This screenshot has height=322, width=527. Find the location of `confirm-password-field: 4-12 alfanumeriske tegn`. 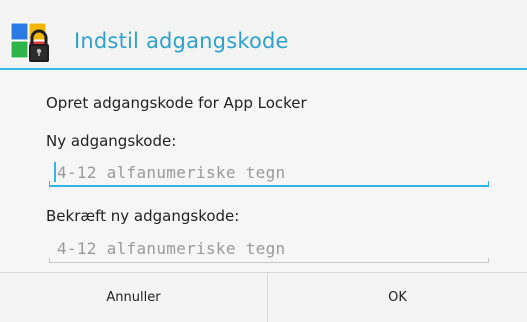

confirm-password-field: 4-12 alfanumeriske tegn is located at coordinates (269, 248).